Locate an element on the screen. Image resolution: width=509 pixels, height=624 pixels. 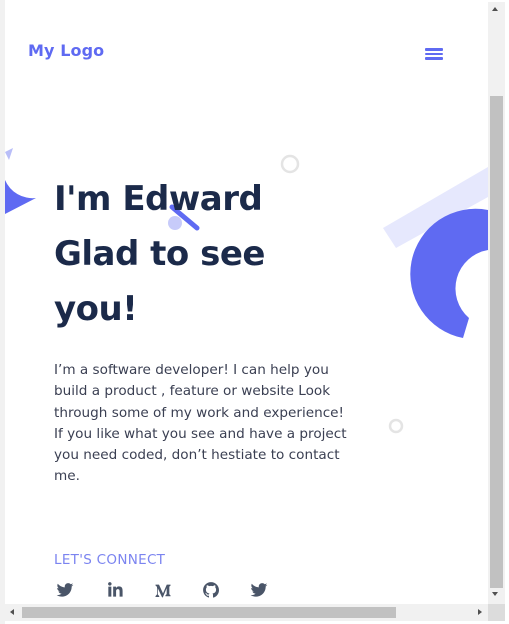
hero-title: I'm Edward Glad to see you! is located at coordinates (194, 254).